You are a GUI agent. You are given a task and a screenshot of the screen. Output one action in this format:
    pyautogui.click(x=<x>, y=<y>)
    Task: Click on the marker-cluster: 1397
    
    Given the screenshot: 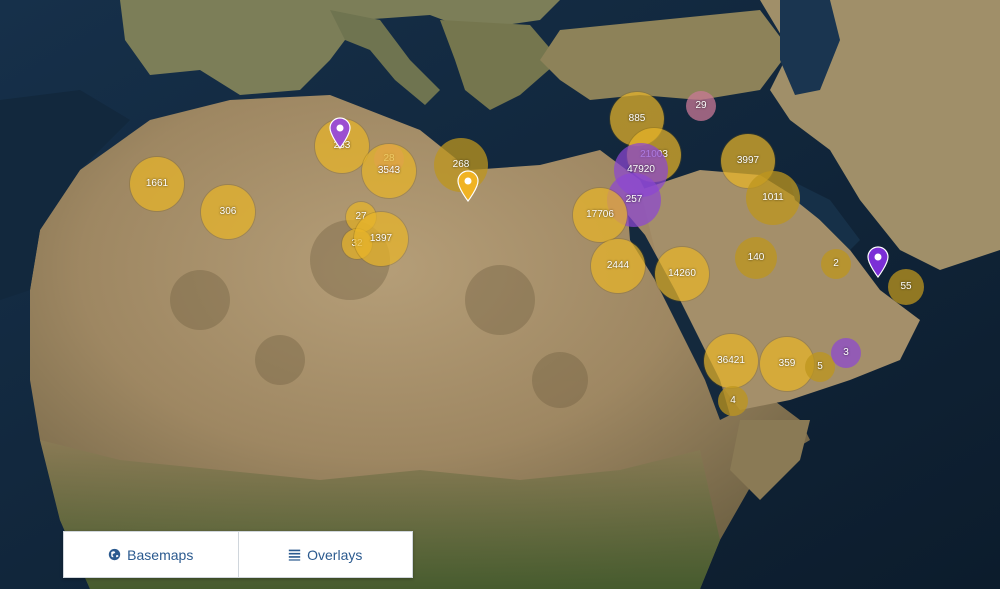 What is the action you would take?
    pyautogui.click(x=381, y=239)
    